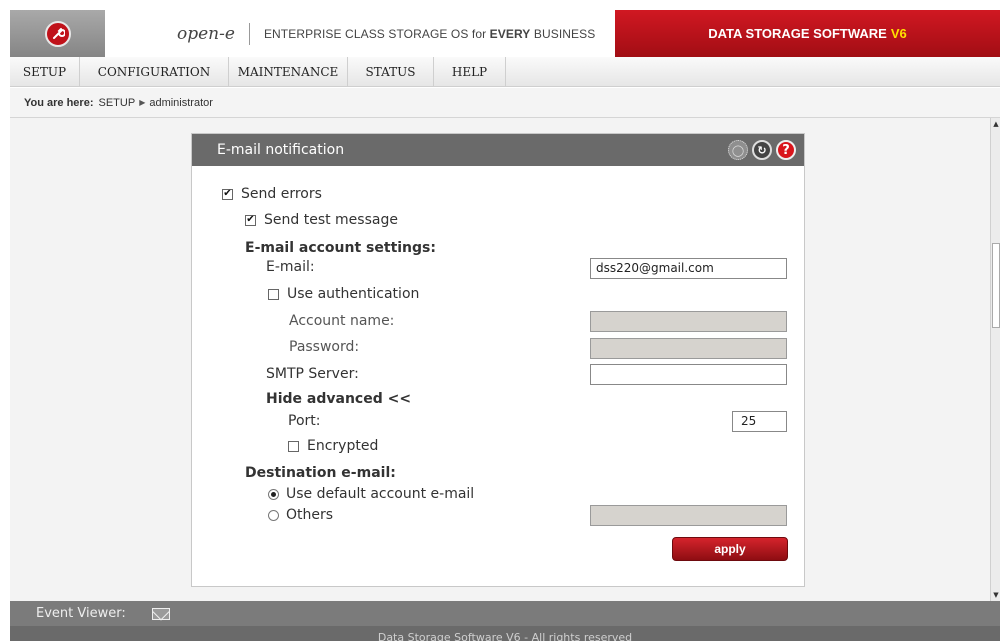 The width and height of the screenshot is (1000, 641). What do you see at coordinates (738, 150) in the screenshot?
I see `options-icon: ◯` at bounding box center [738, 150].